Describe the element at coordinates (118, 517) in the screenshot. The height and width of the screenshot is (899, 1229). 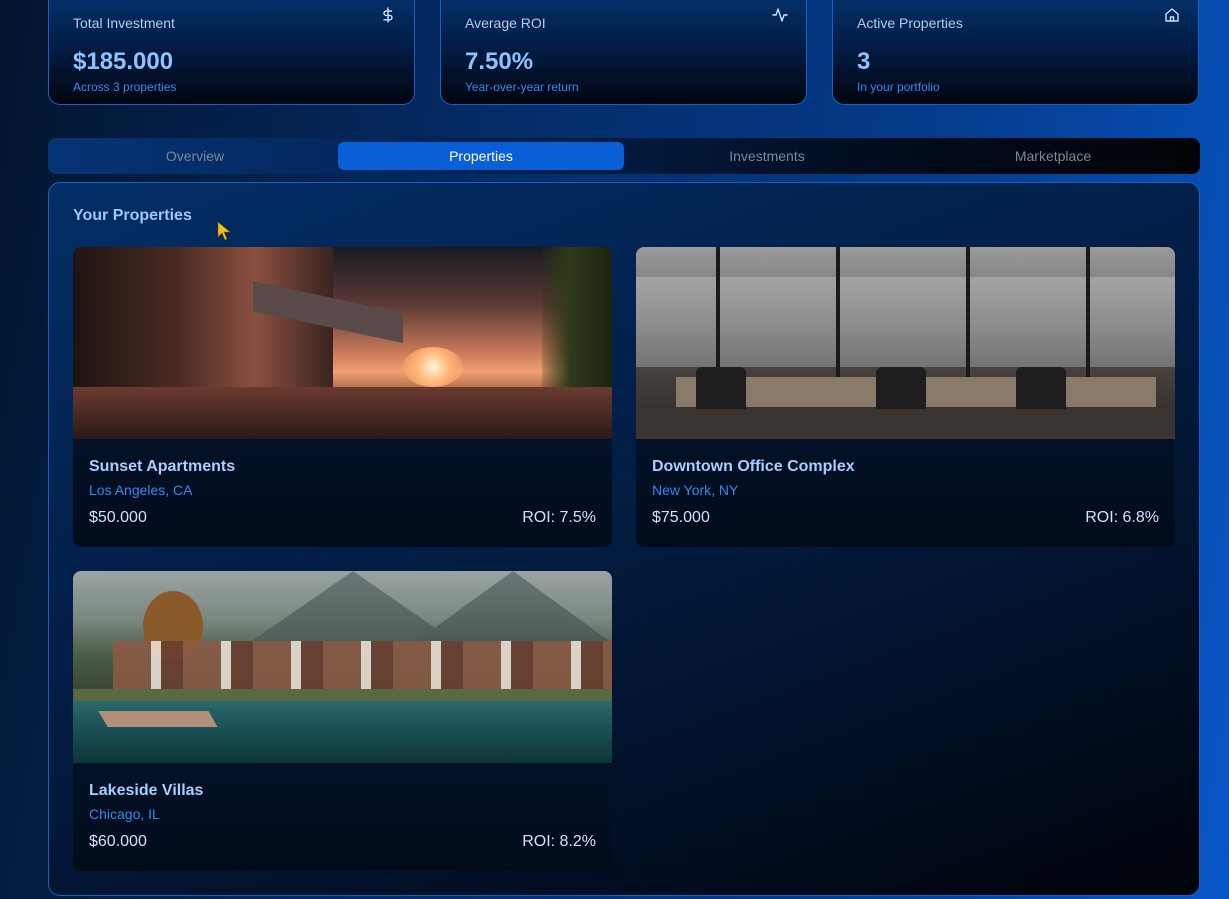
I see `property-price: $50.000` at that location.